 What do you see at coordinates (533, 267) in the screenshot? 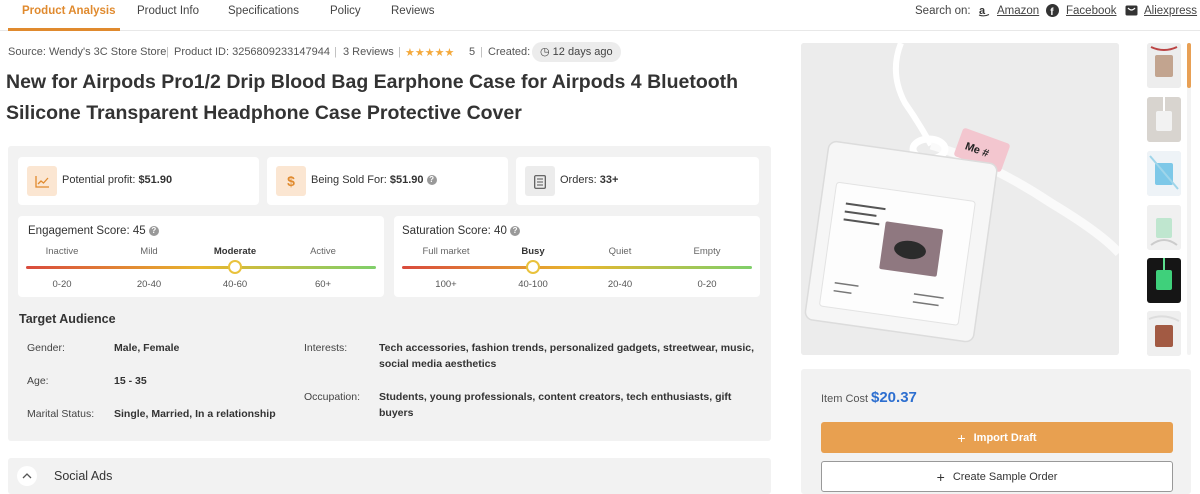
I see `saturation-indicator` at bounding box center [533, 267].